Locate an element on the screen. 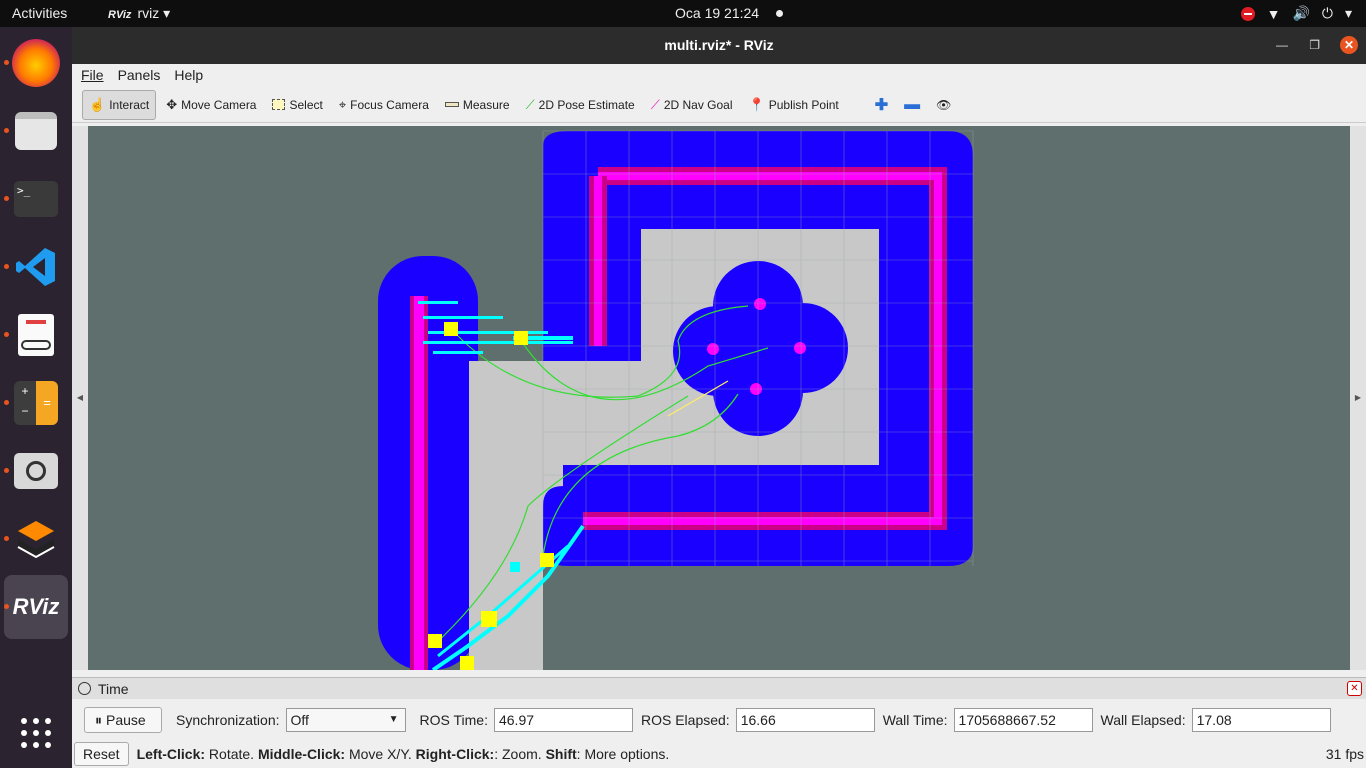 This screenshot has width=1366, height=768. reset-button: Reset is located at coordinates (101, 754).